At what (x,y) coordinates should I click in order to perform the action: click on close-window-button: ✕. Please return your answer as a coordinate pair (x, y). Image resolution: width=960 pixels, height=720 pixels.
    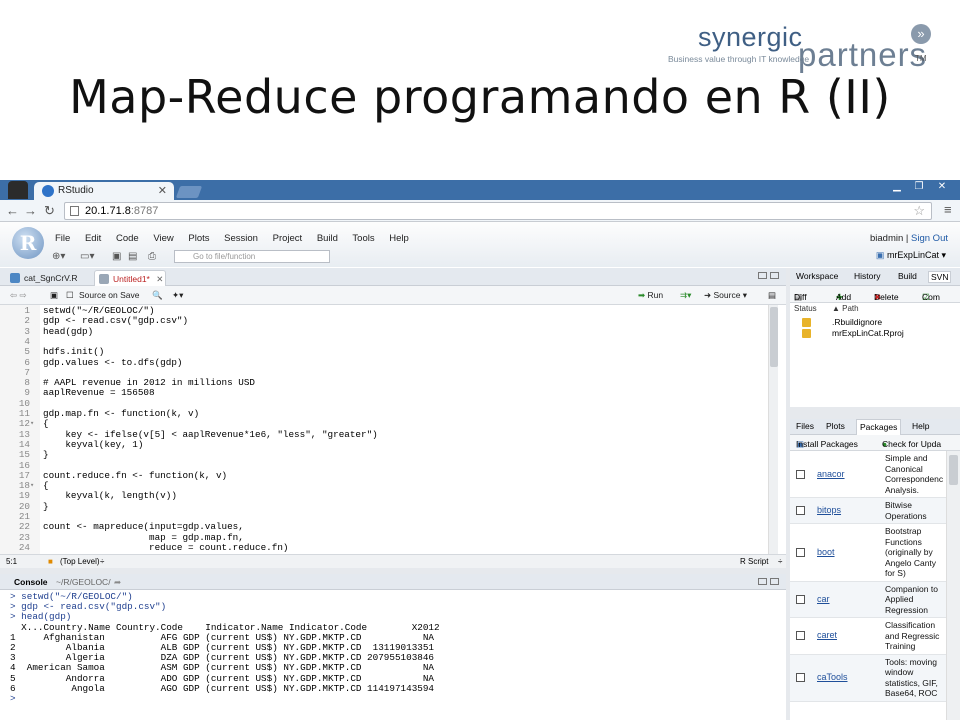
    Looking at the image, I should click on (942, 187).